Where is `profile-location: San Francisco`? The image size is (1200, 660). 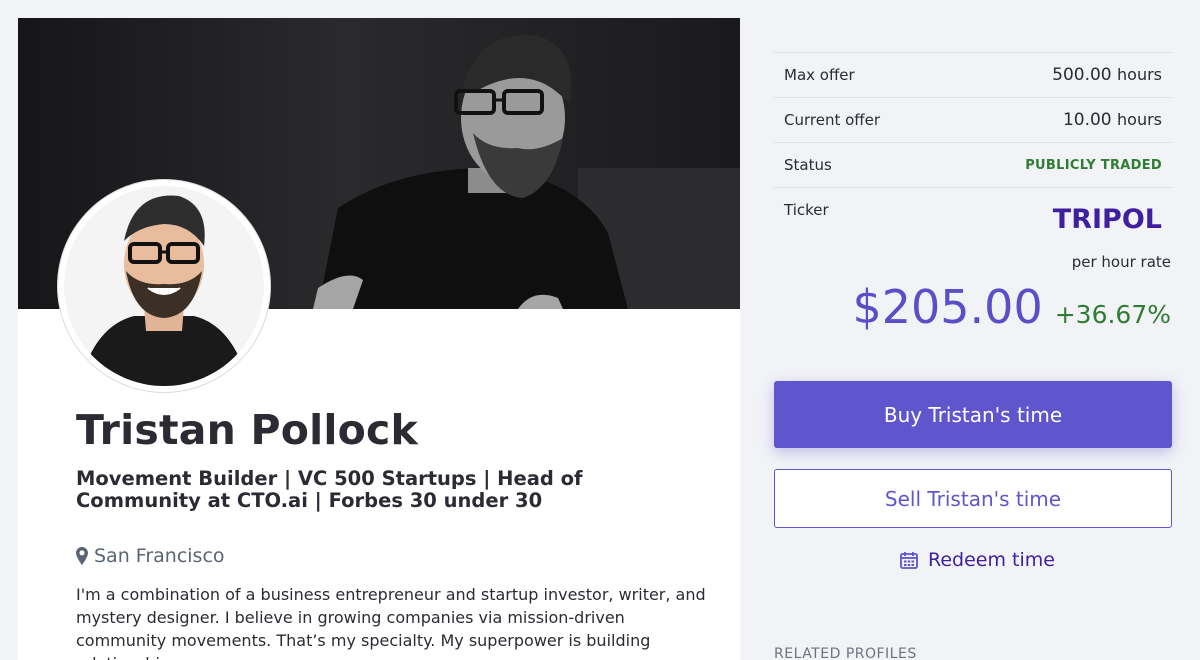 profile-location: San Francisco is located at coordinates (150, 556).